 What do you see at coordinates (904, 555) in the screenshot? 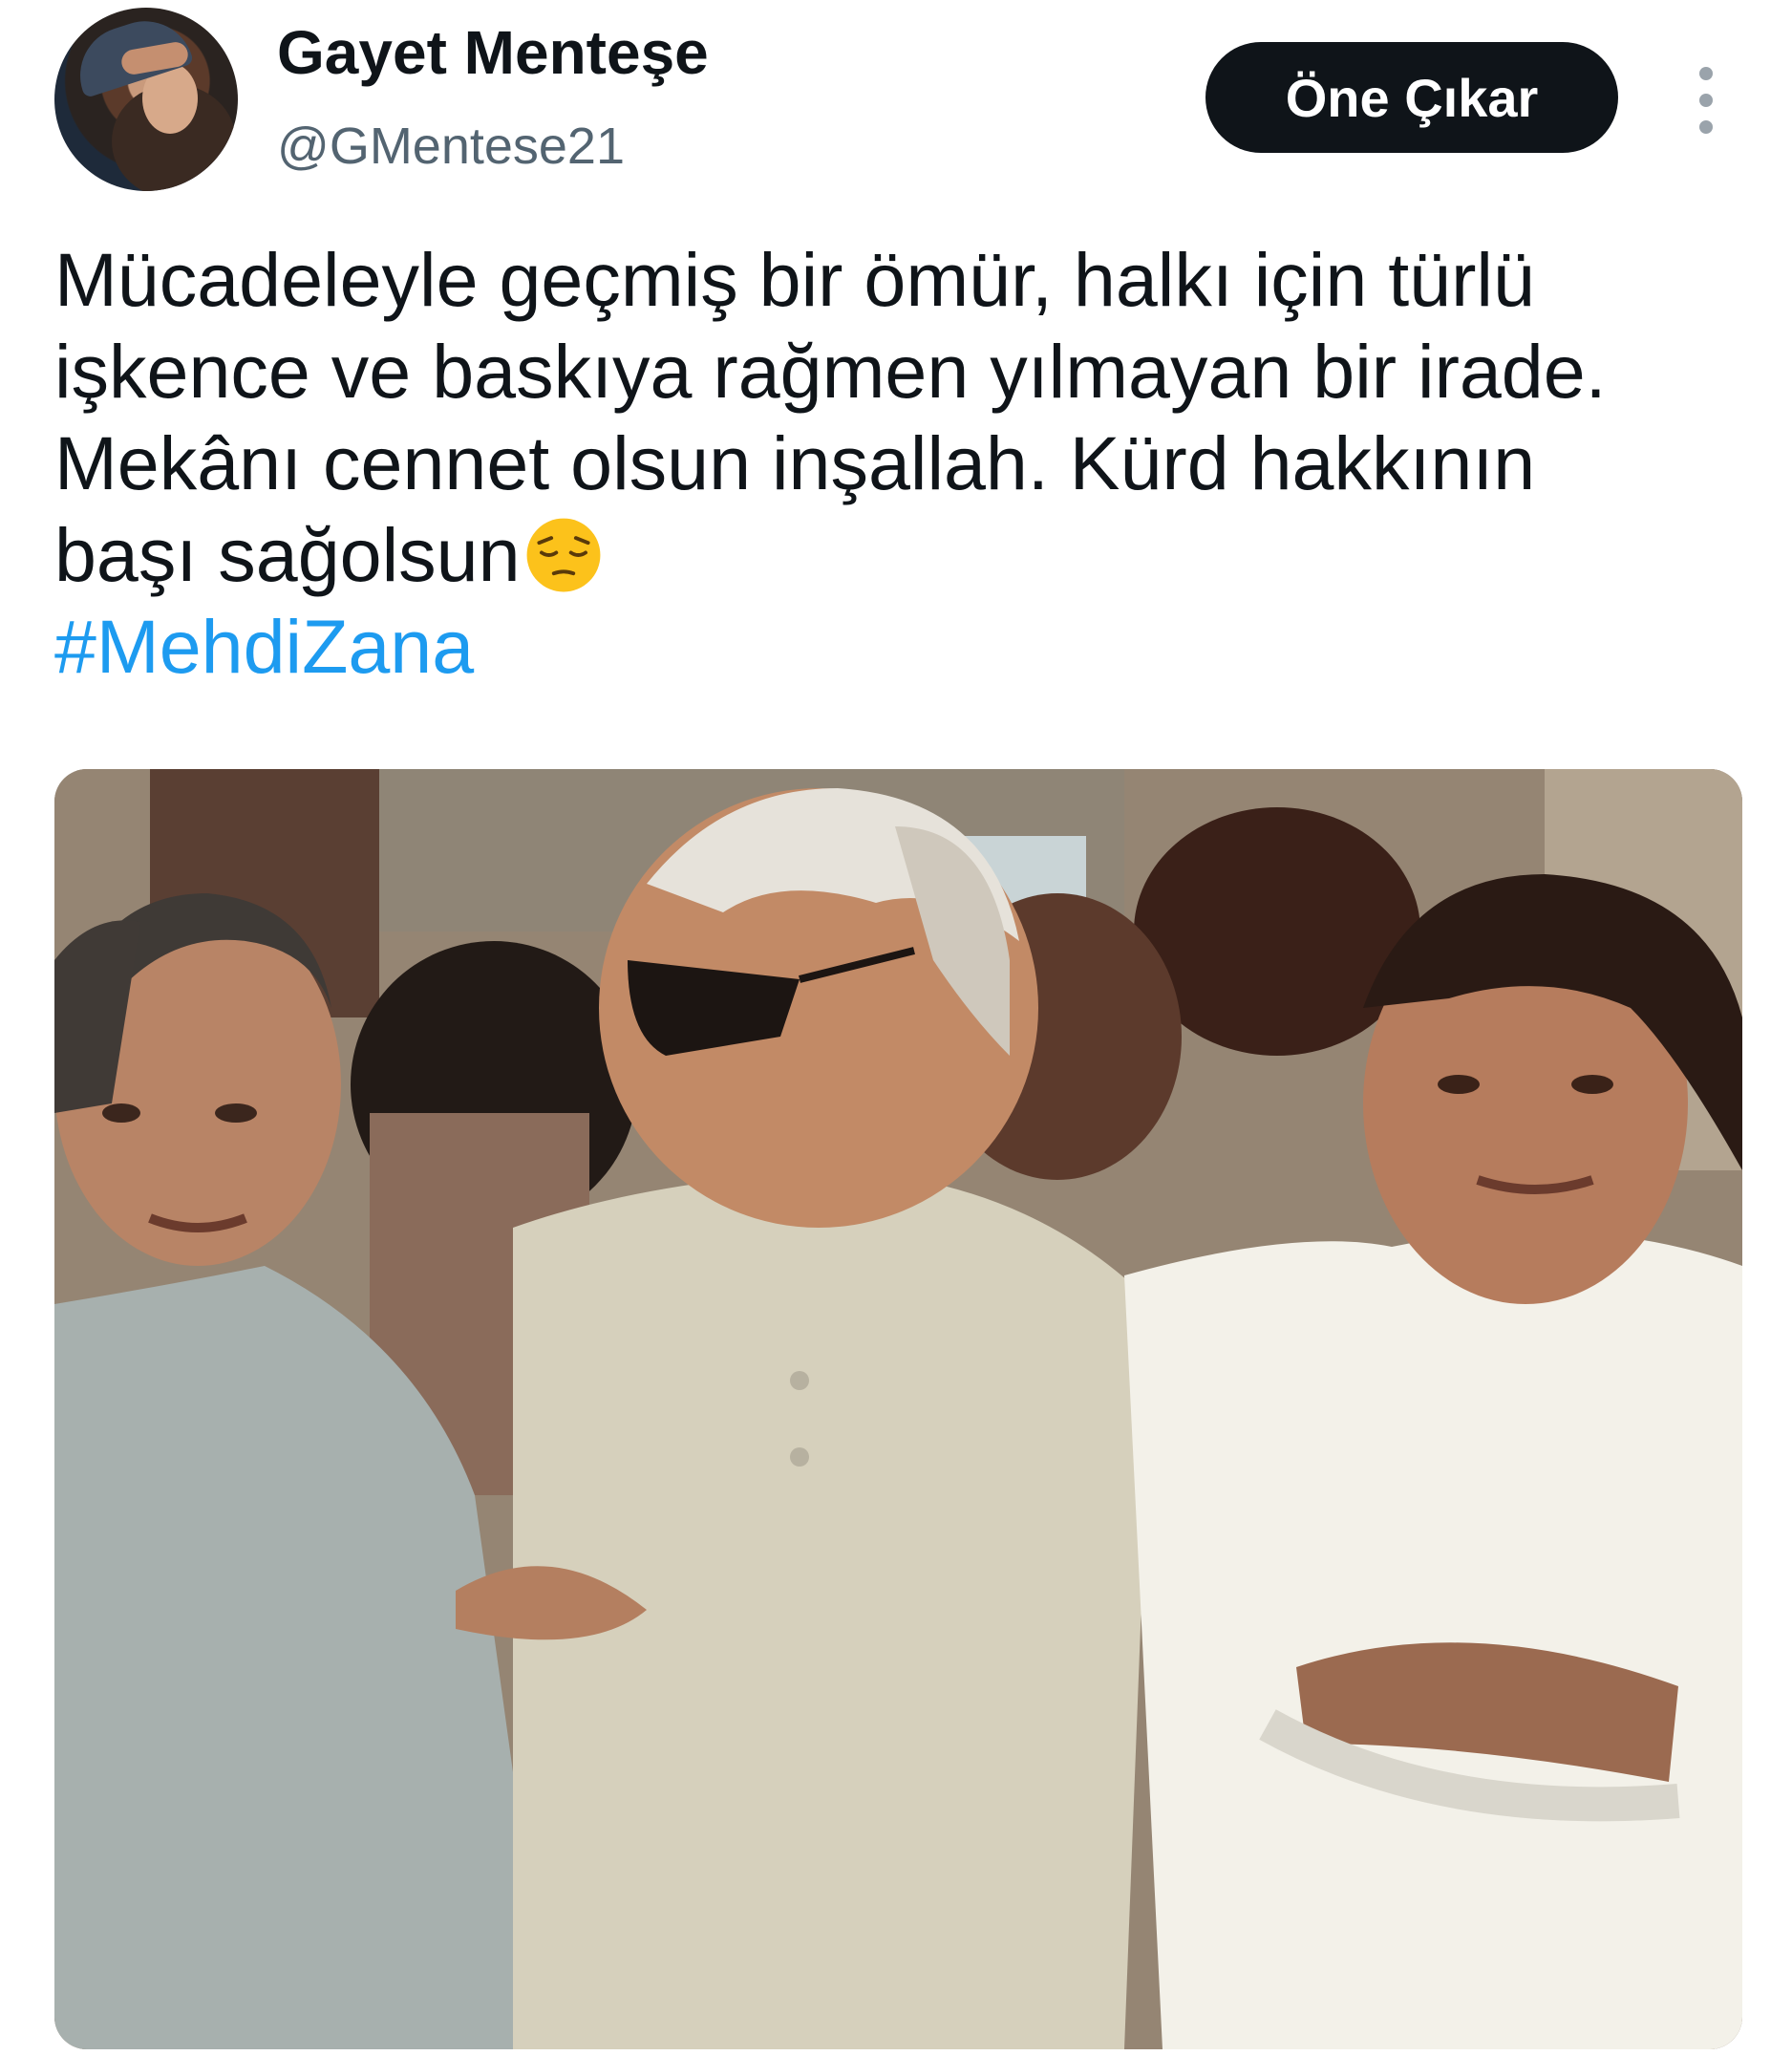
I see `tweet-text-line-last: başı sağolsun` at bounding box center [904, 555].